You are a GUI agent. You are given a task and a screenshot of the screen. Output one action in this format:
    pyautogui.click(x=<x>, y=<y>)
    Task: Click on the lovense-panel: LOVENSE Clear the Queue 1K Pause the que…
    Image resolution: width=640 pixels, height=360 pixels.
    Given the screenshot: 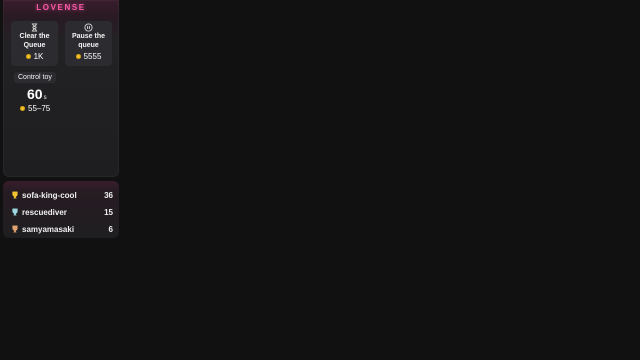 What is the action you would take?
    pyautogui.click(x=61, y=88)
    